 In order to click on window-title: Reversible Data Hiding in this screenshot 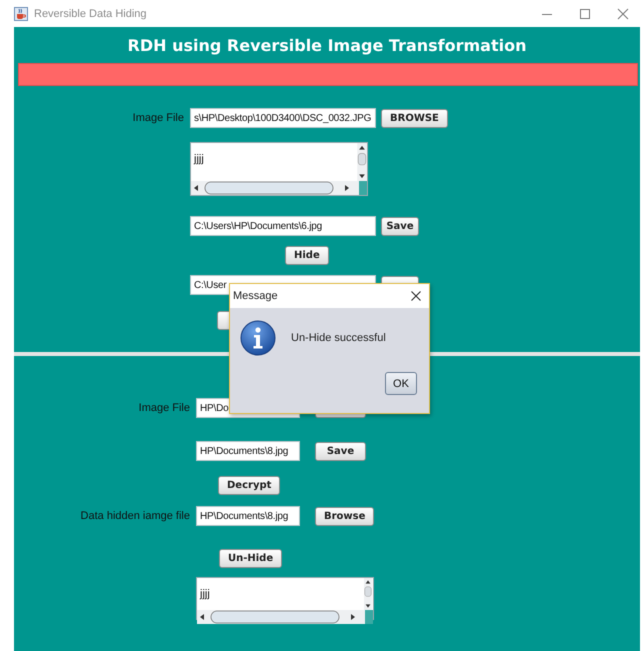, I will do `click(90, 14)`.